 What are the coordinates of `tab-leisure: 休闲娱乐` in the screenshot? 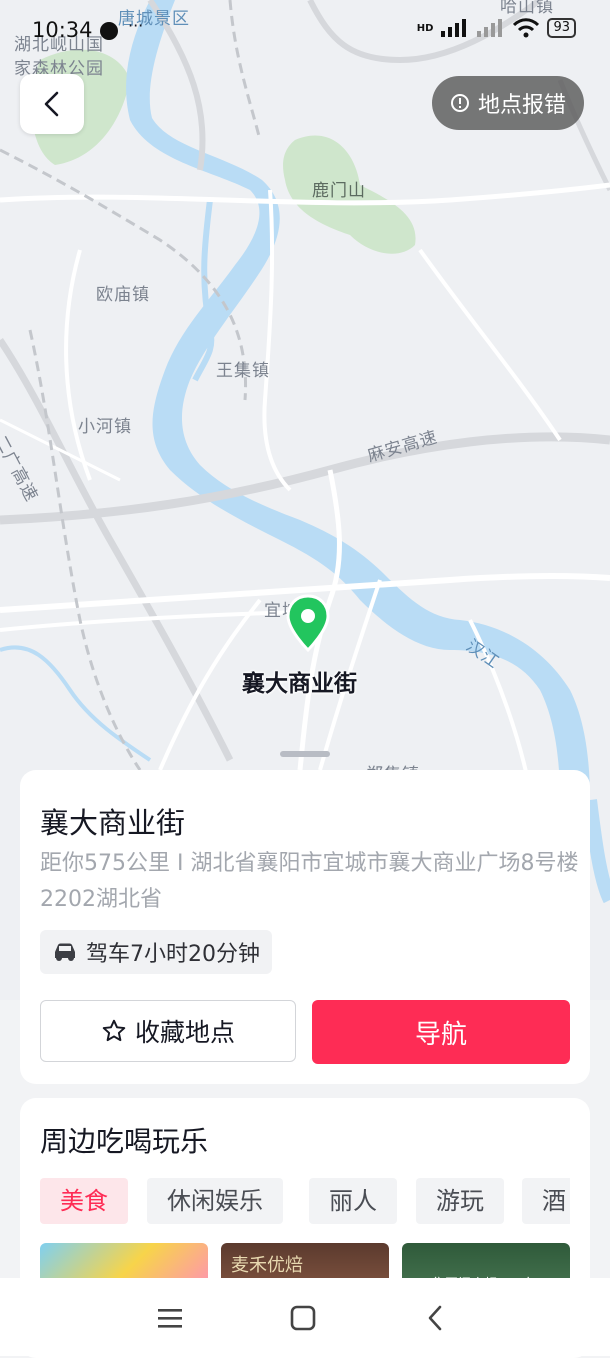 It's located at (215, 1201).